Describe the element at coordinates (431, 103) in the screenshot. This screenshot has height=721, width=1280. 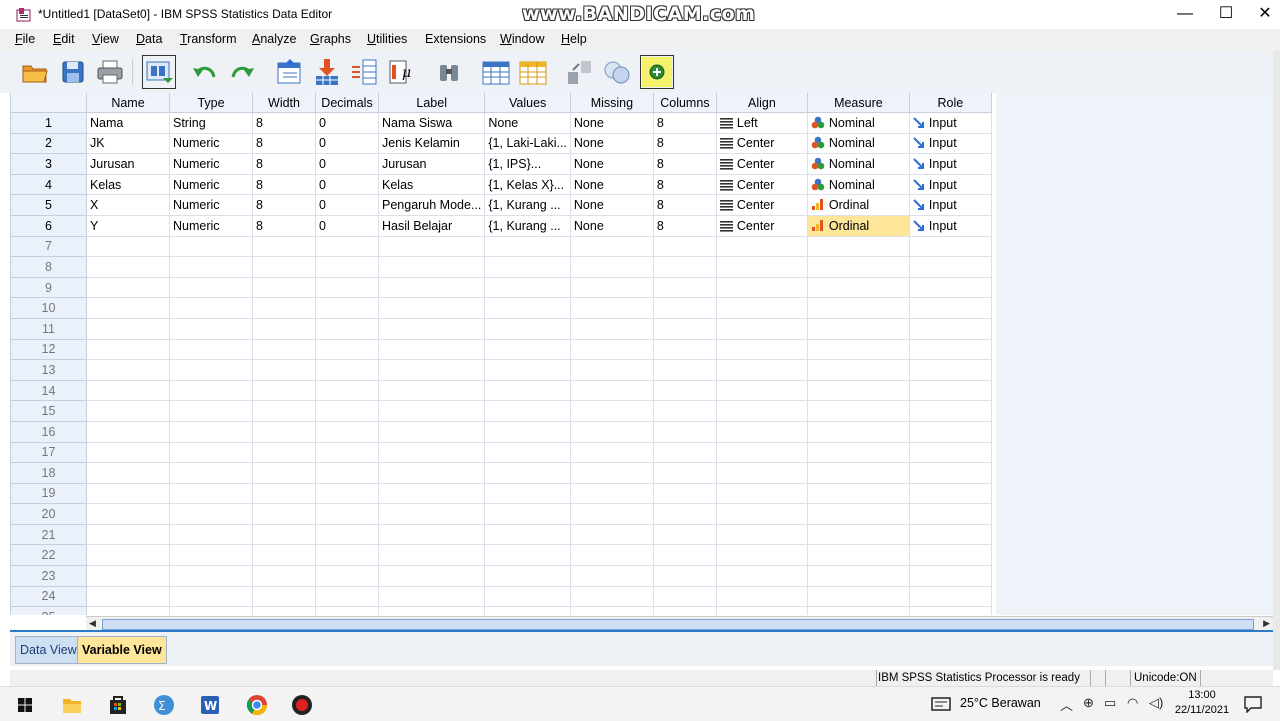
I see `column-header-label: Label` at that location.